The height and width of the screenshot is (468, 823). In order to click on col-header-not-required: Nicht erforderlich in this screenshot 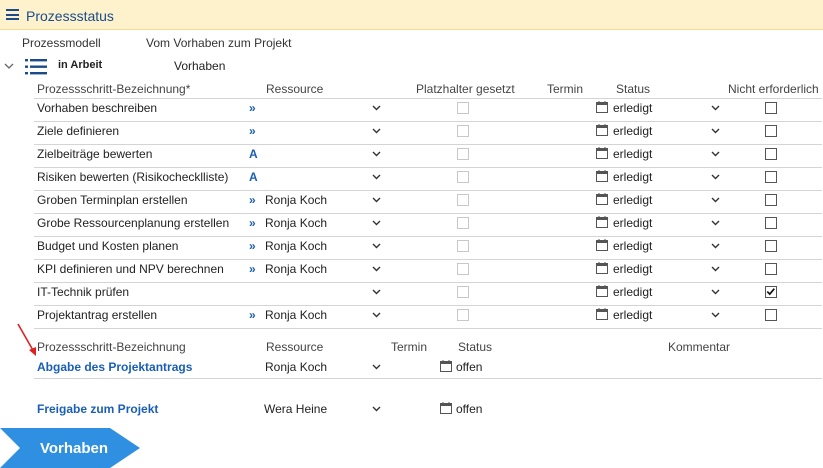, I will do `click(773, 89)`.